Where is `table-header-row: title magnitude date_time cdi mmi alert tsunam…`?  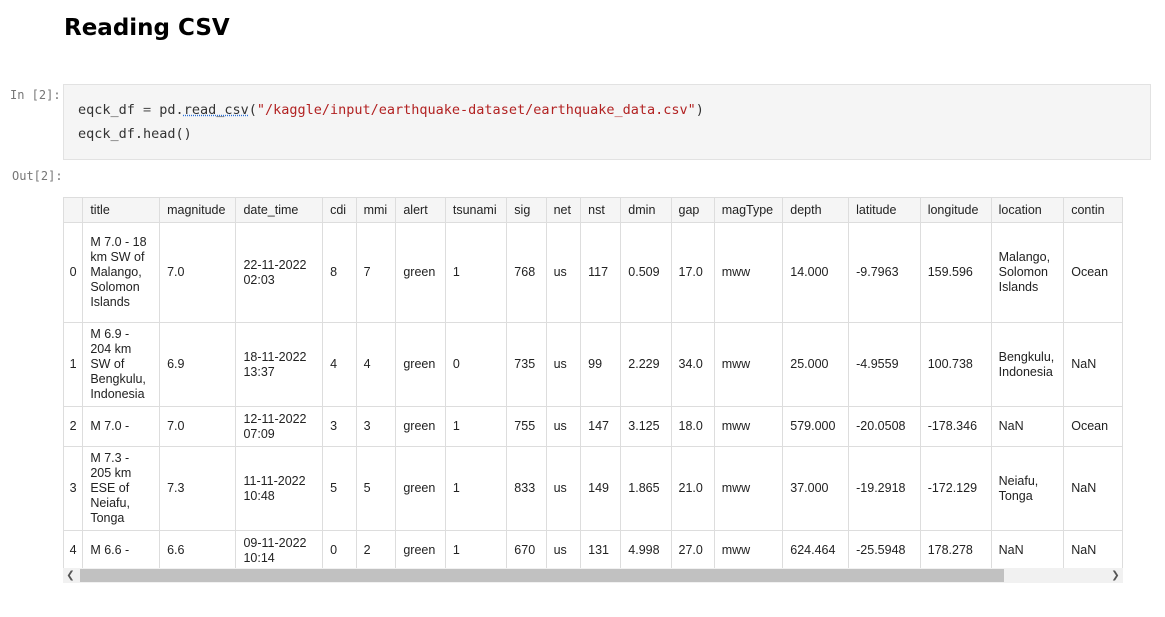 table-header-row: title magnitude date_time cdi mmi alert tsunam… is located at coordinates (593, 210).